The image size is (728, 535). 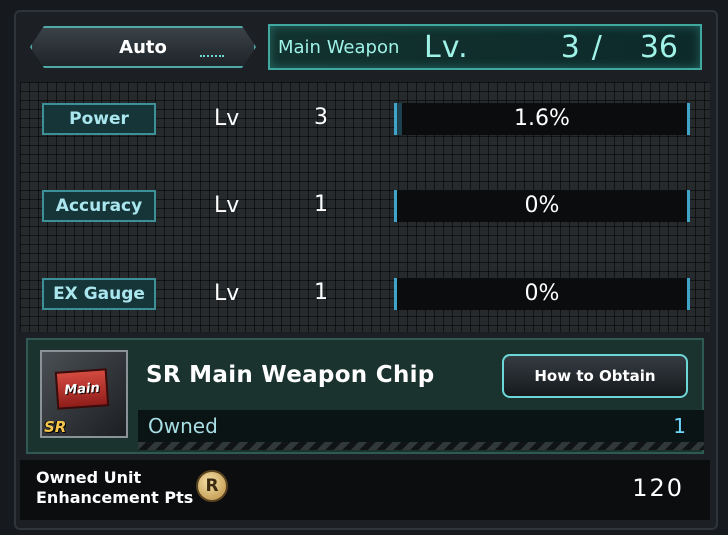 I want to click on coin-symbol: R, so click(x=212, y=486).